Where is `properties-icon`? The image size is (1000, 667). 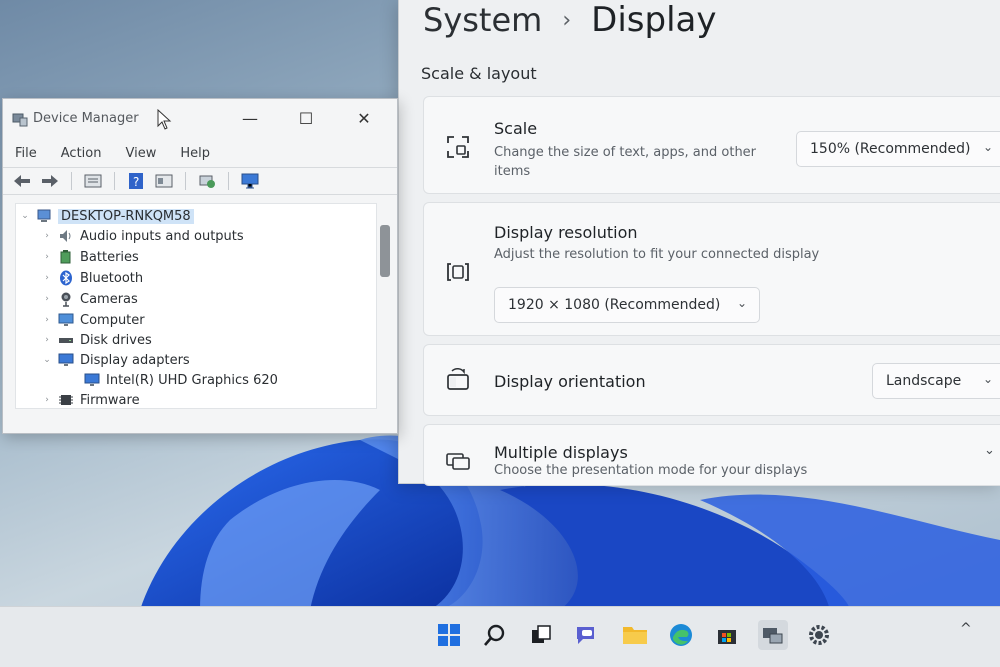 properties-icon is located at coordinates (93, 181).